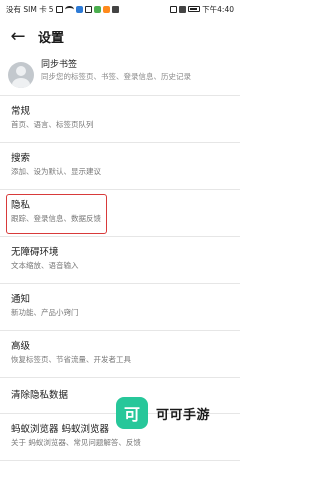  Describe the element at coordinates (120, 307) in the screenshot. I see `settings-item-notifications: 通知 新功能、产品小窍门` at that location.